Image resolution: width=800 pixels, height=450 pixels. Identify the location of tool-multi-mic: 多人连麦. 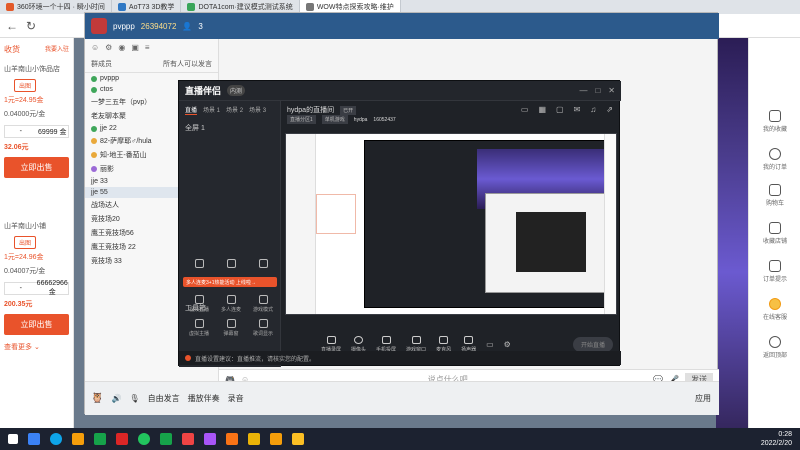
(231, 304).